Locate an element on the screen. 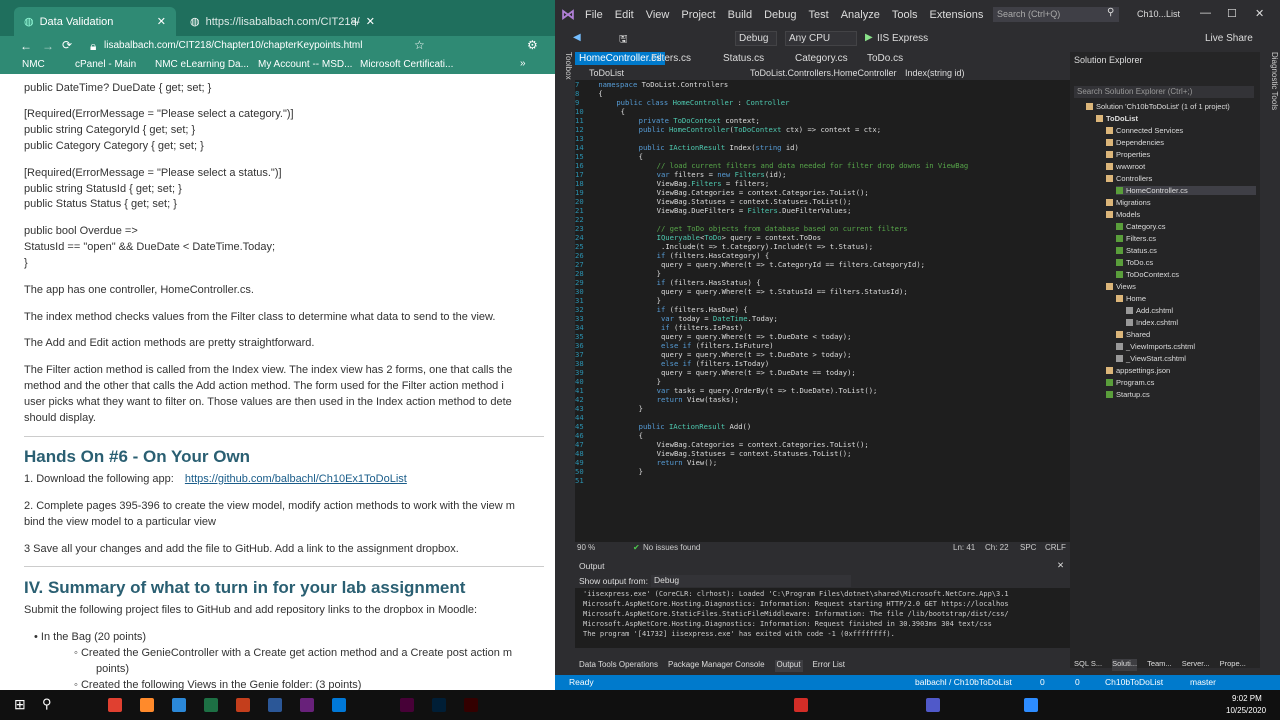 The width and height of the screenshot is (1280, 720). run-icon: ▶ is located at coordinates (869, 37).